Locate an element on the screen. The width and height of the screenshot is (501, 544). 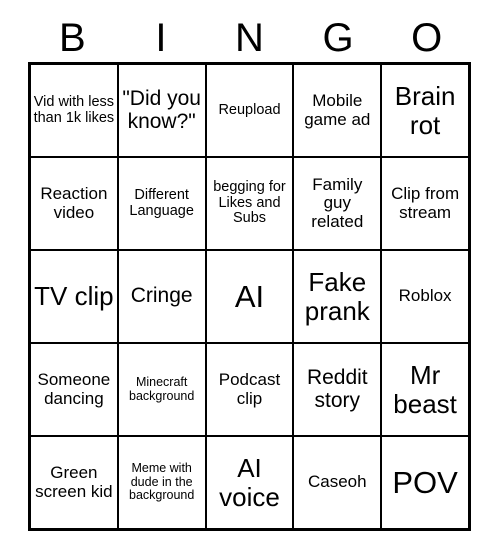
bingo-cell: Fake prank is located at coordinates (337, 296).